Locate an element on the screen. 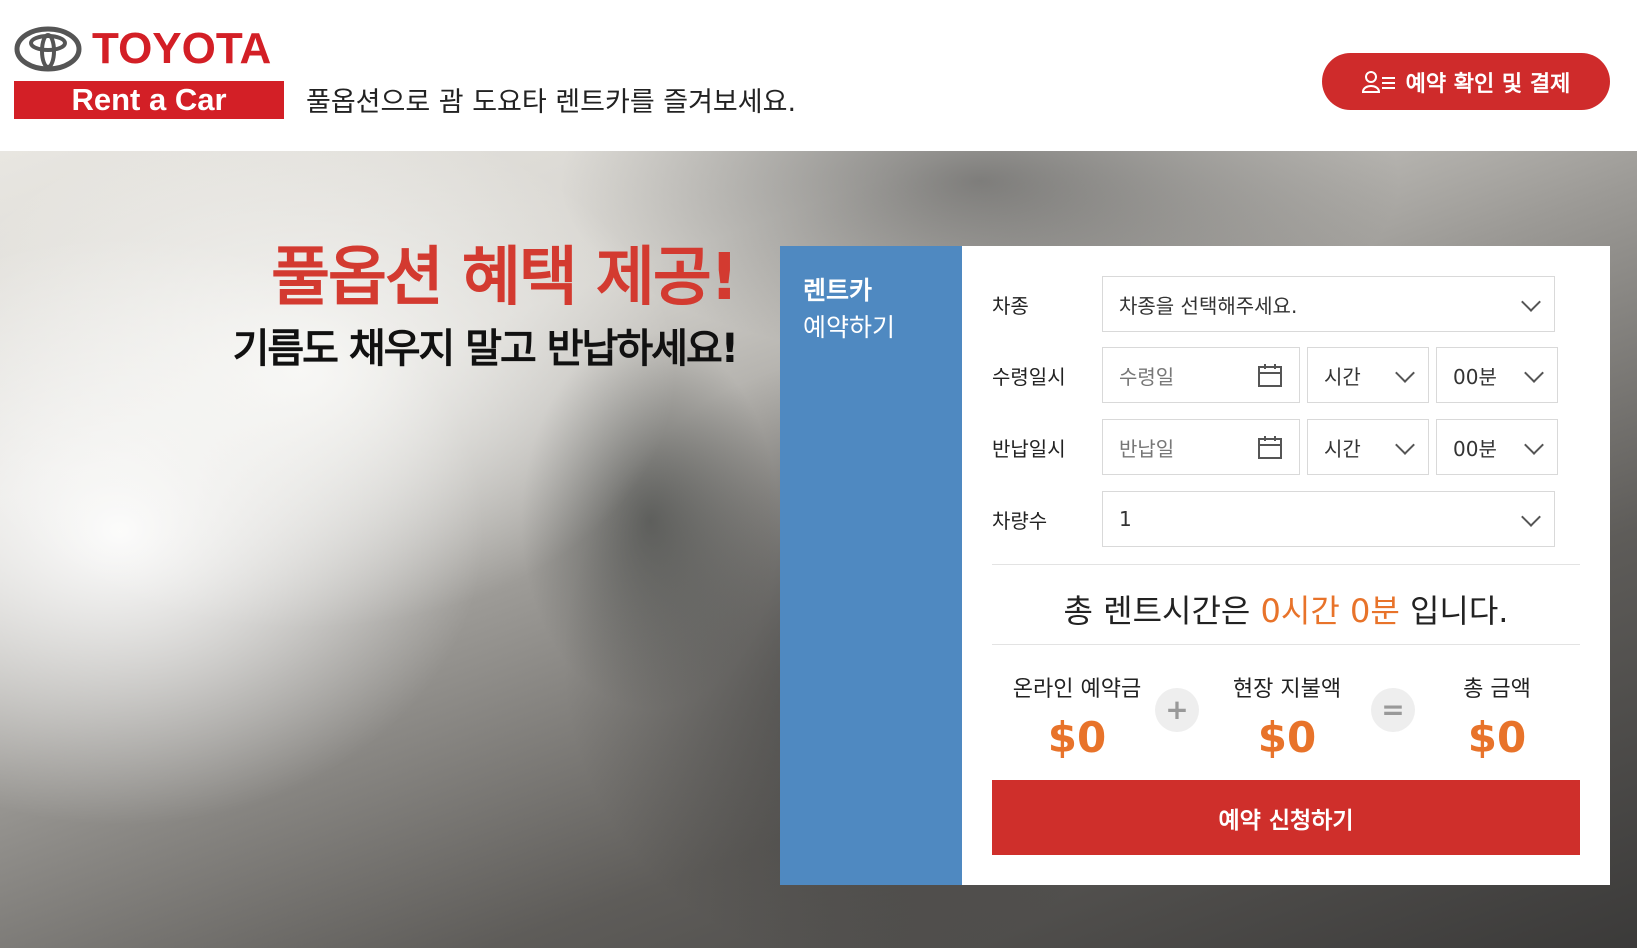  total-time-prefix: 총 렌트시간은 is located at coordinates (1157, 611).